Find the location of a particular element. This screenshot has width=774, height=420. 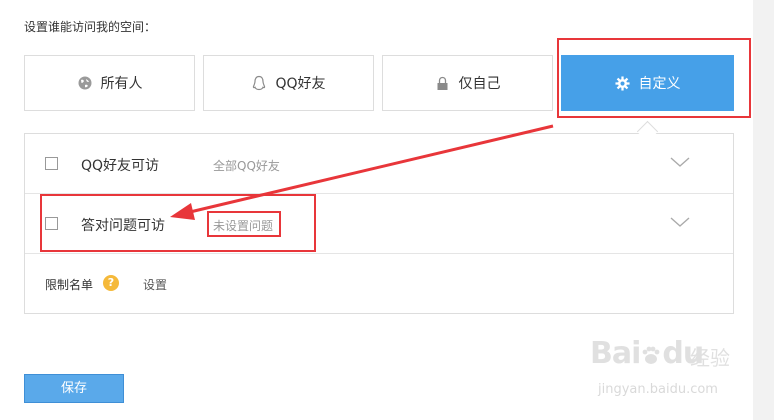

paw-icon is located at coordinates (651, 355).